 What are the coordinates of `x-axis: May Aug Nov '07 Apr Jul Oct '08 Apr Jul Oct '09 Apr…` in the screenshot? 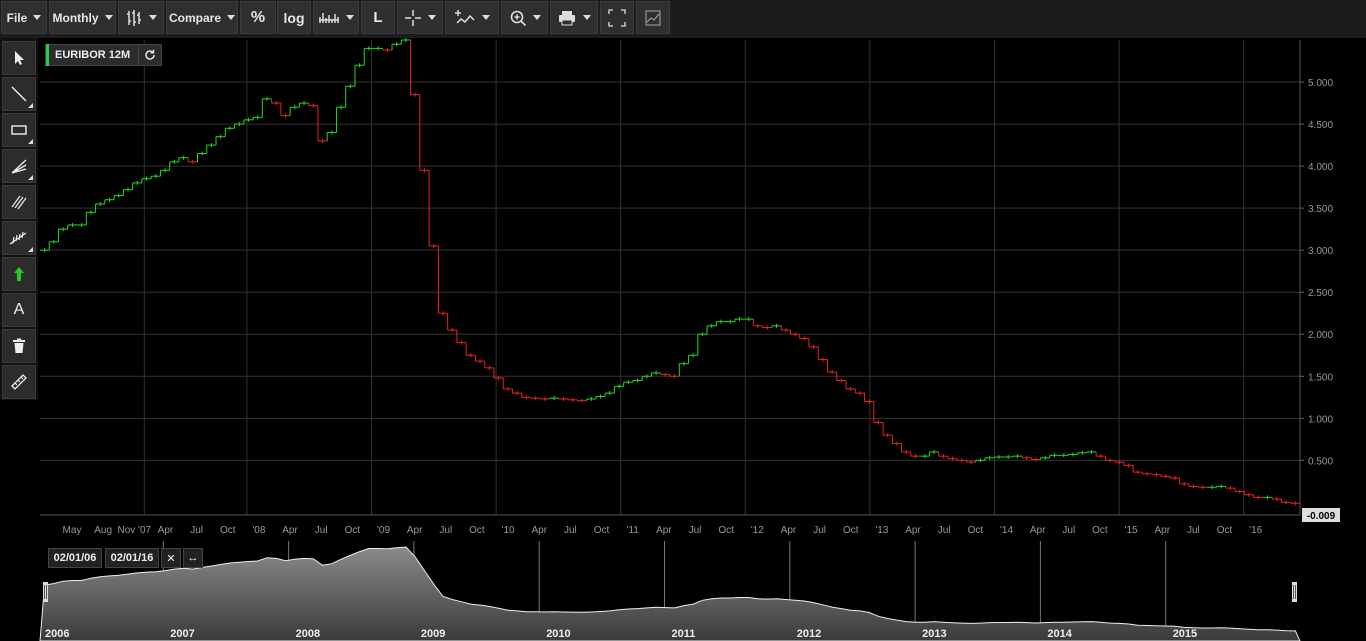 It's located at (663, 530).